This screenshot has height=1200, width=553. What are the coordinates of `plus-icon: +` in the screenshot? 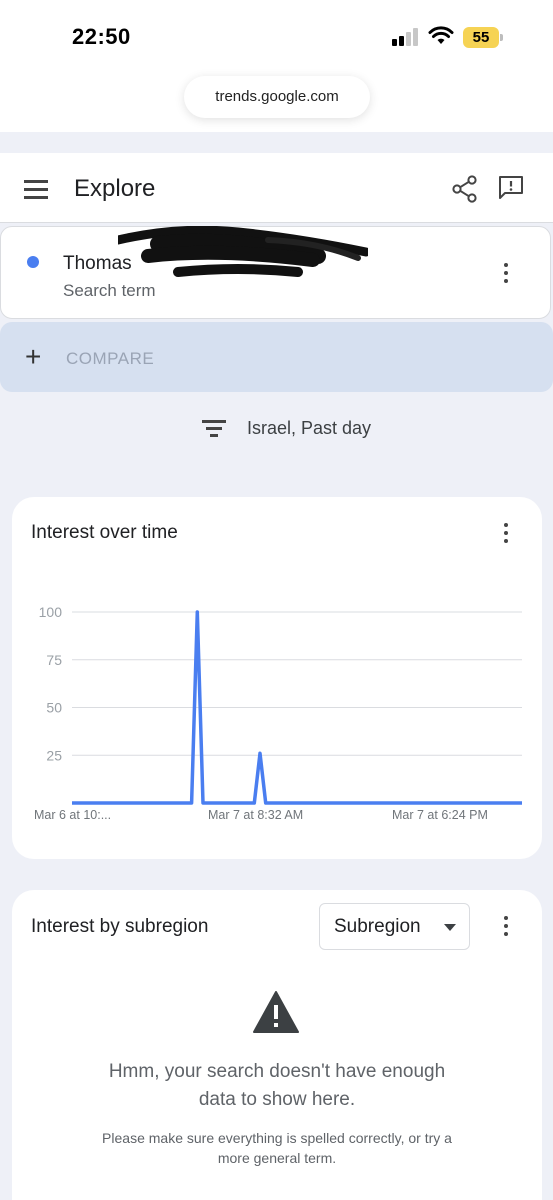 It's located at (33, 356).